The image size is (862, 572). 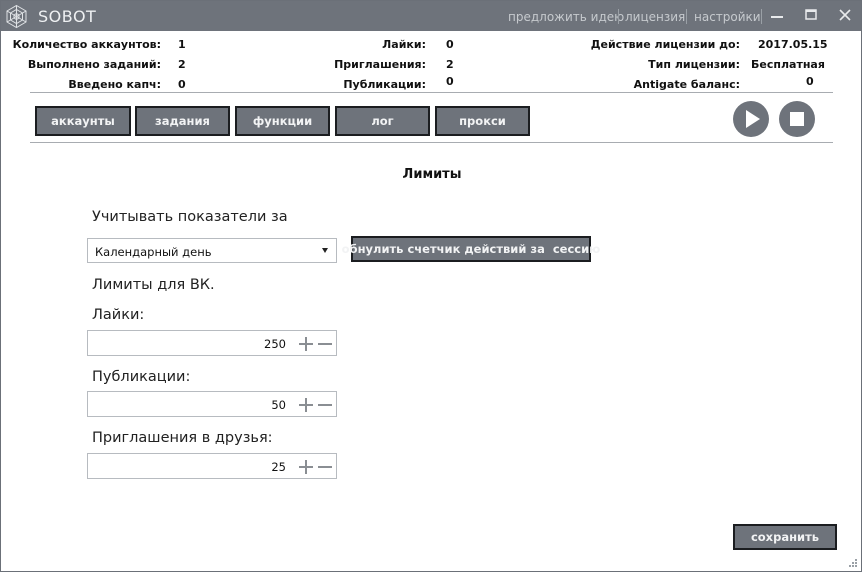 I want to click on settings-link: настройки, so click(x=727, y=17).